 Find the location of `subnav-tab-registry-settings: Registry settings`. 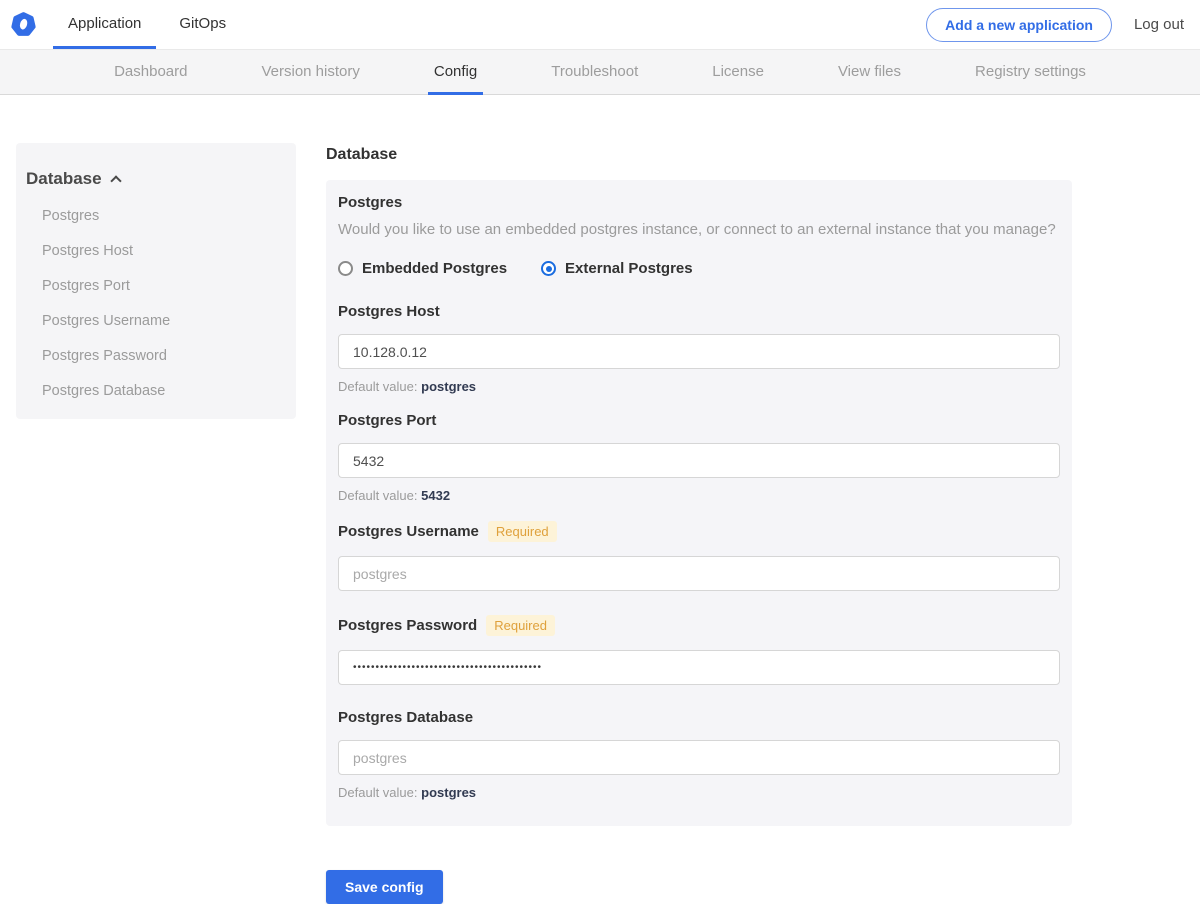

subnav-tab-registry-settings: Registry settings is located at coordinates (1030, 72).